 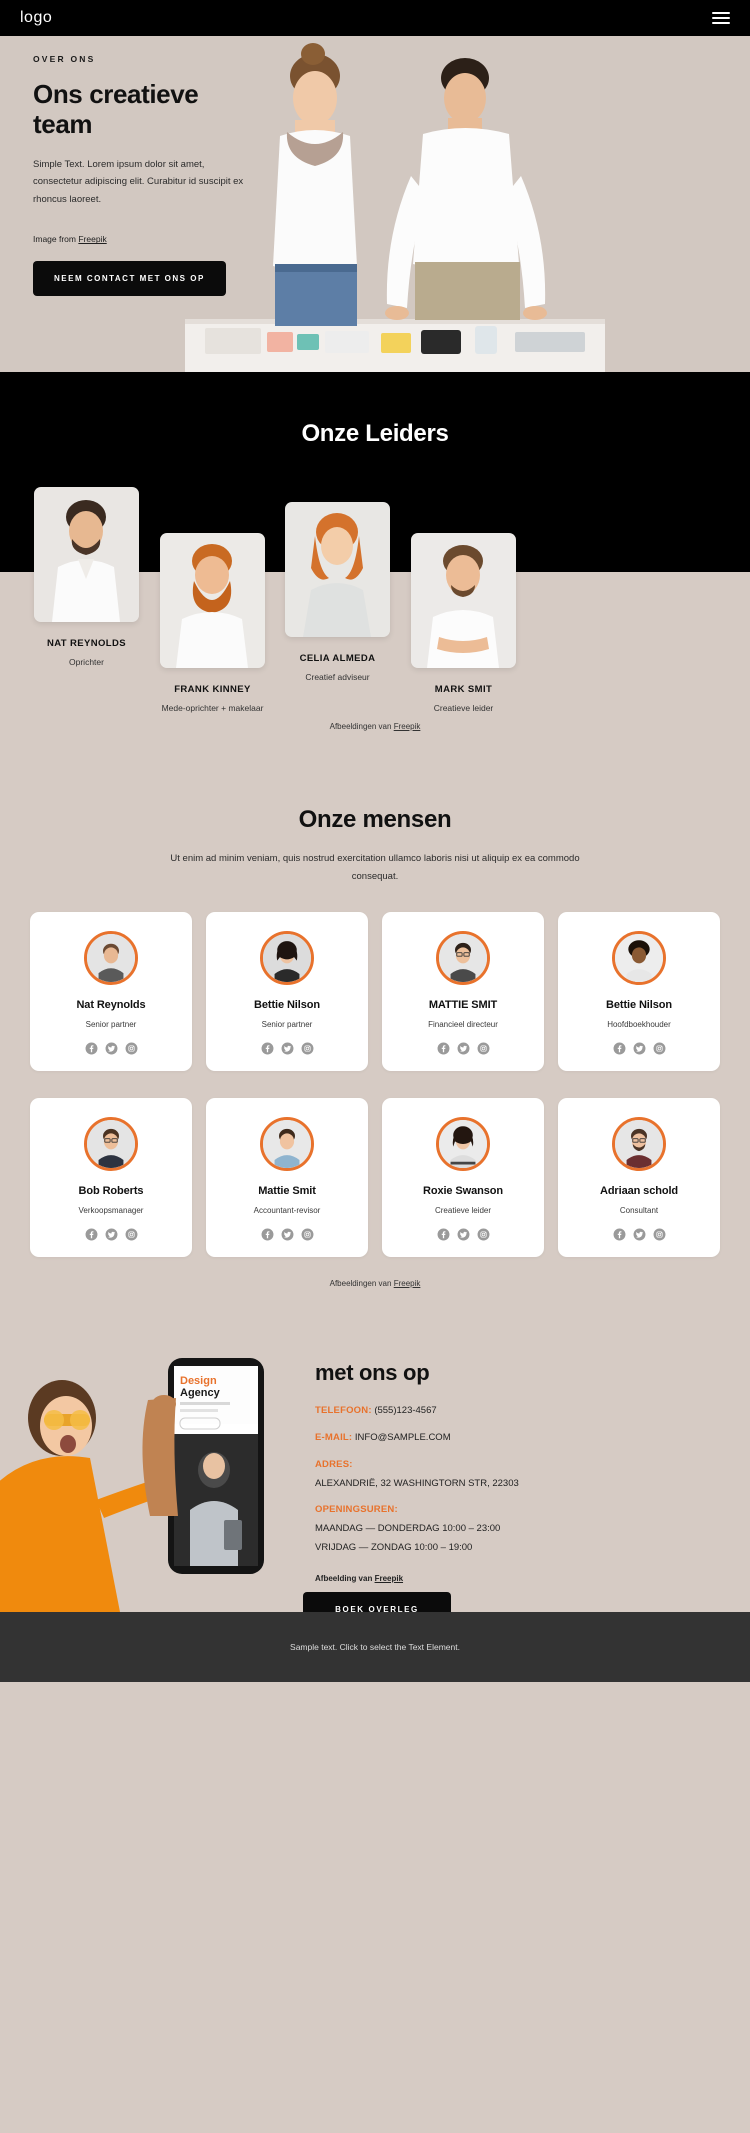 What do you see at coordinates (111, 1191) in the screenshot?
I see `member-name: Bob Roberts` at bounding box center [111, 1191].